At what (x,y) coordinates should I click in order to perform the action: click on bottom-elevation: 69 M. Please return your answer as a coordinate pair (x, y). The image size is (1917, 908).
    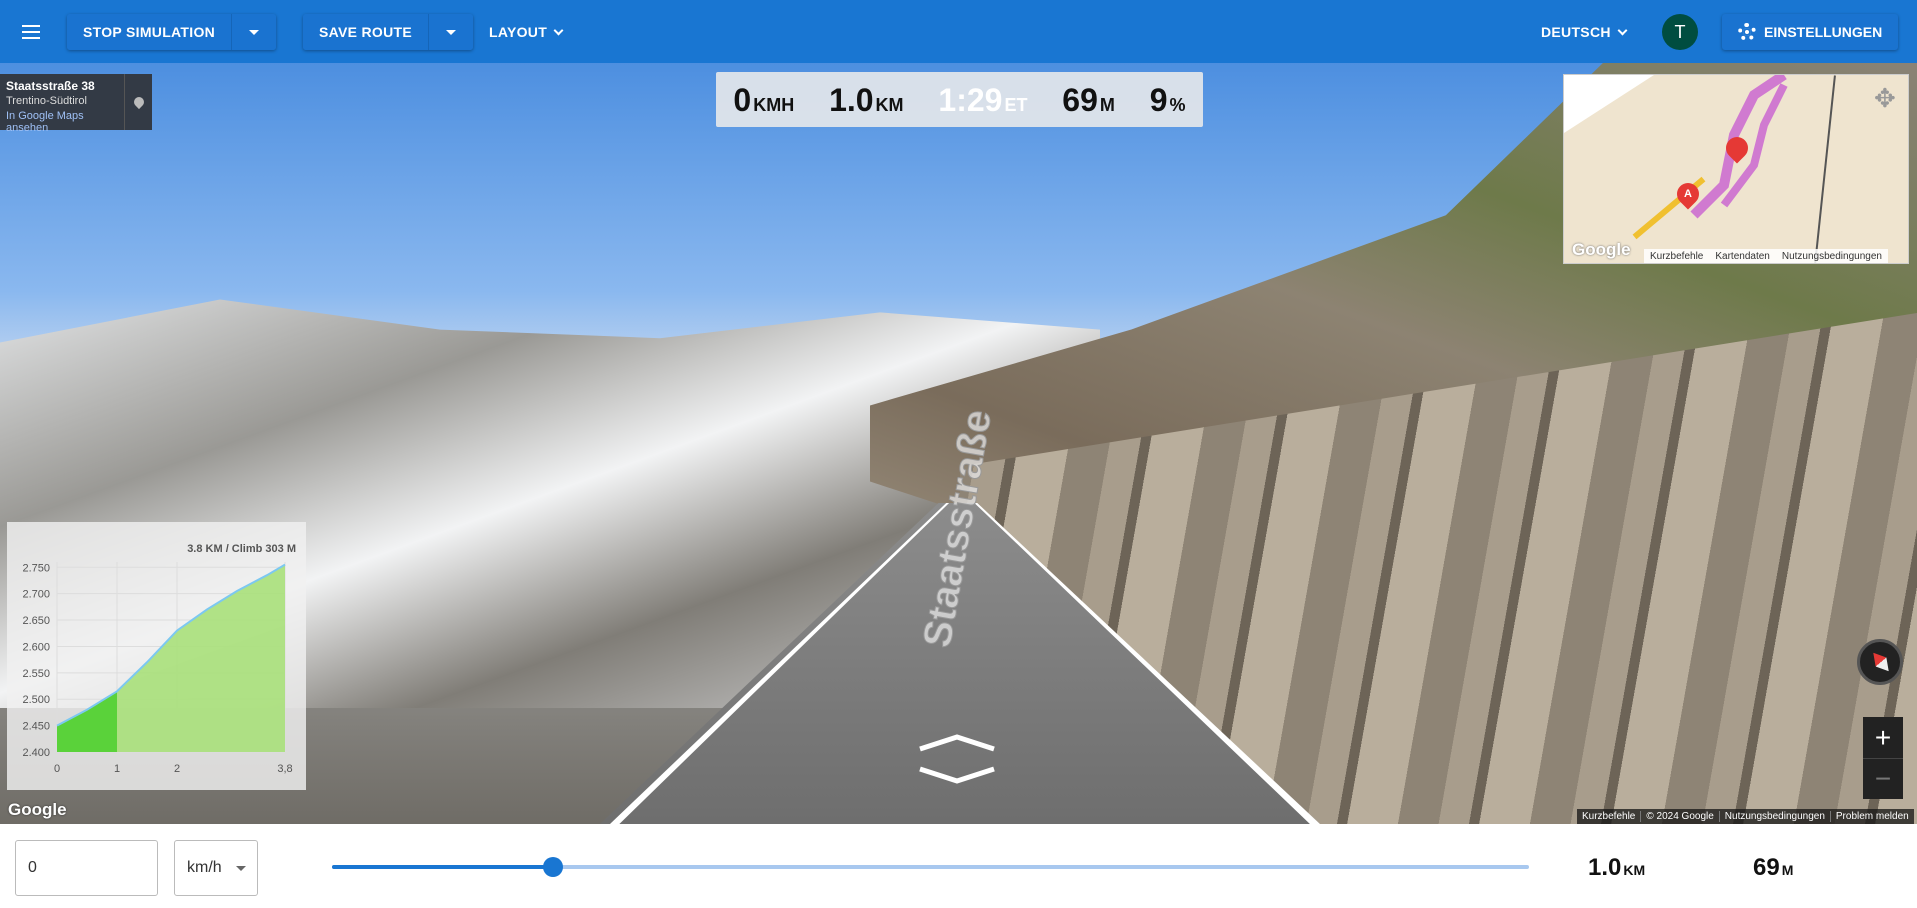
    Looking at the image, I should click on (1773, 867).